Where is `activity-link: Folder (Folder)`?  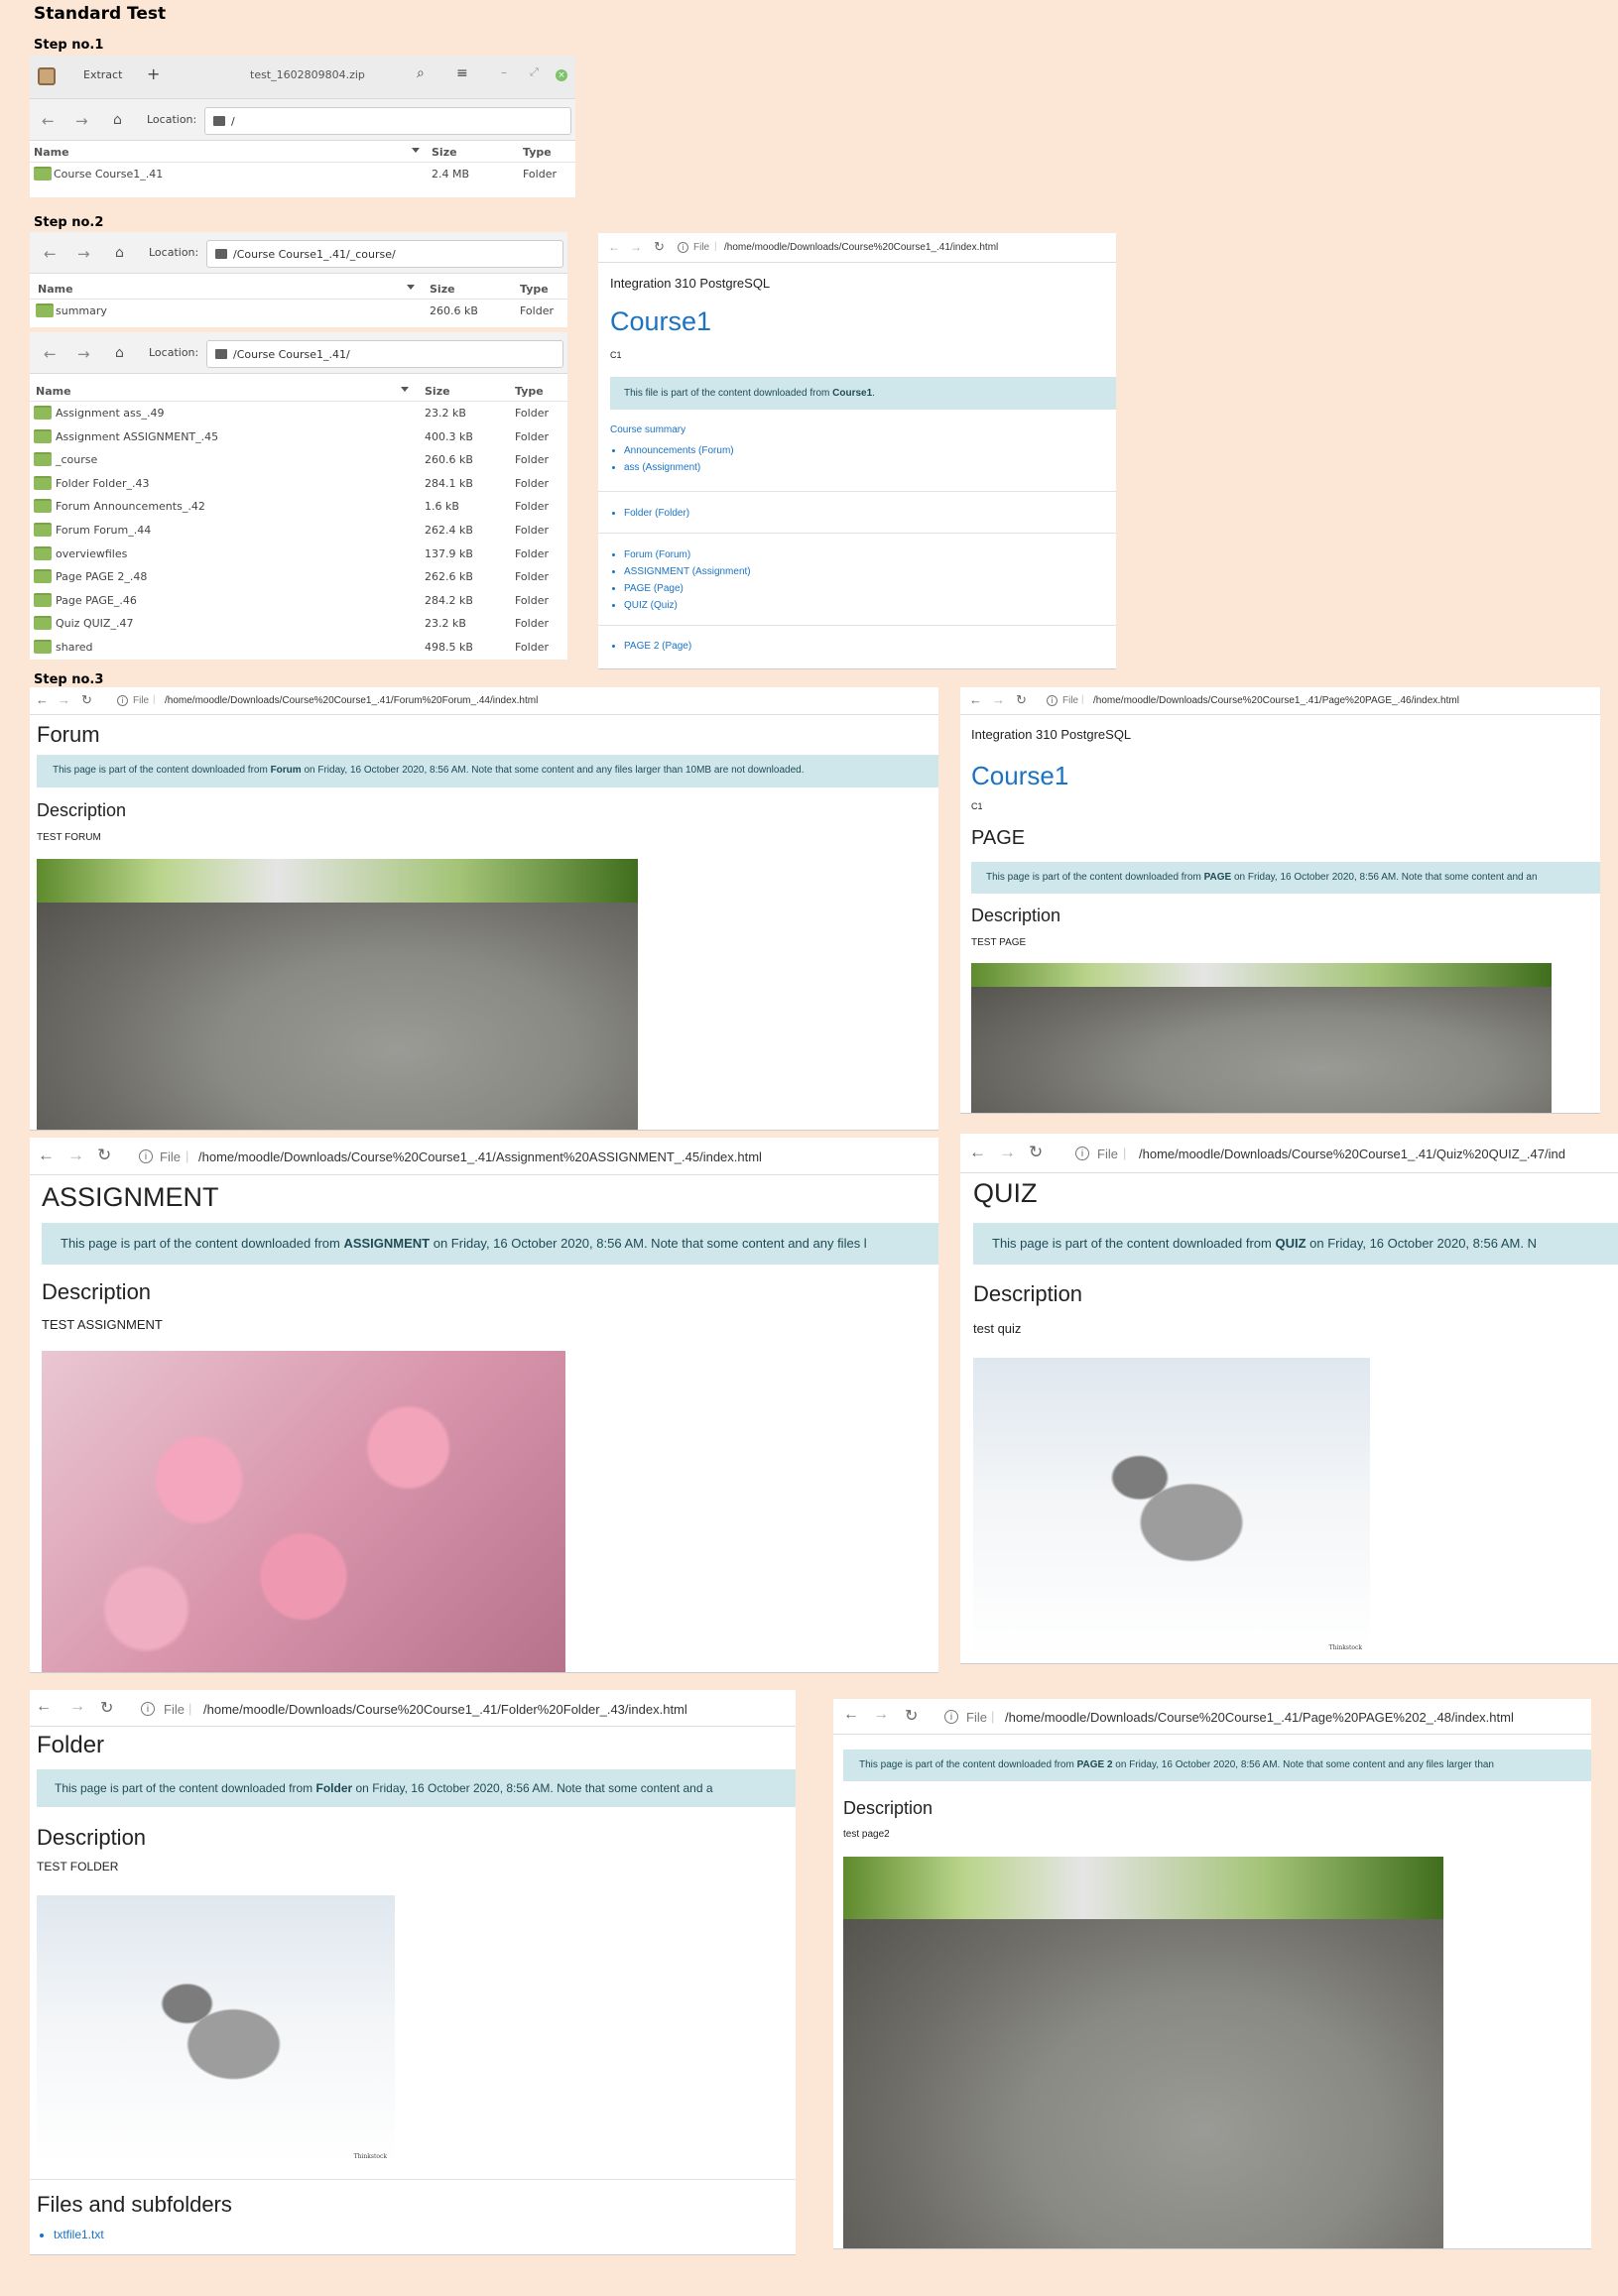 activity-link: Folder (Folder) is located at coordinates (656, 513).